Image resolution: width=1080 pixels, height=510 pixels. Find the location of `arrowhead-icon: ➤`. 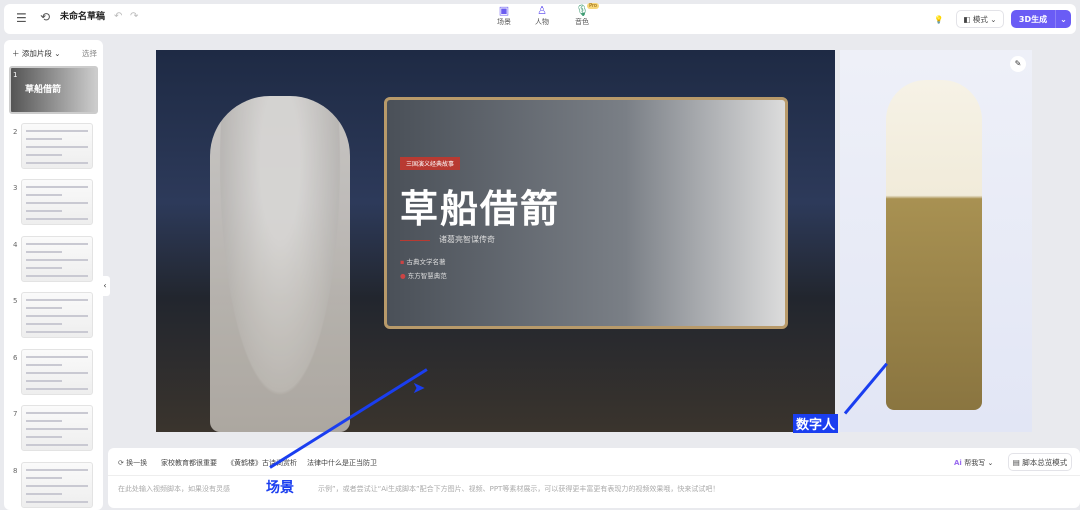

arrowhead-icon: ➤ is located at coordinates (419, 387).